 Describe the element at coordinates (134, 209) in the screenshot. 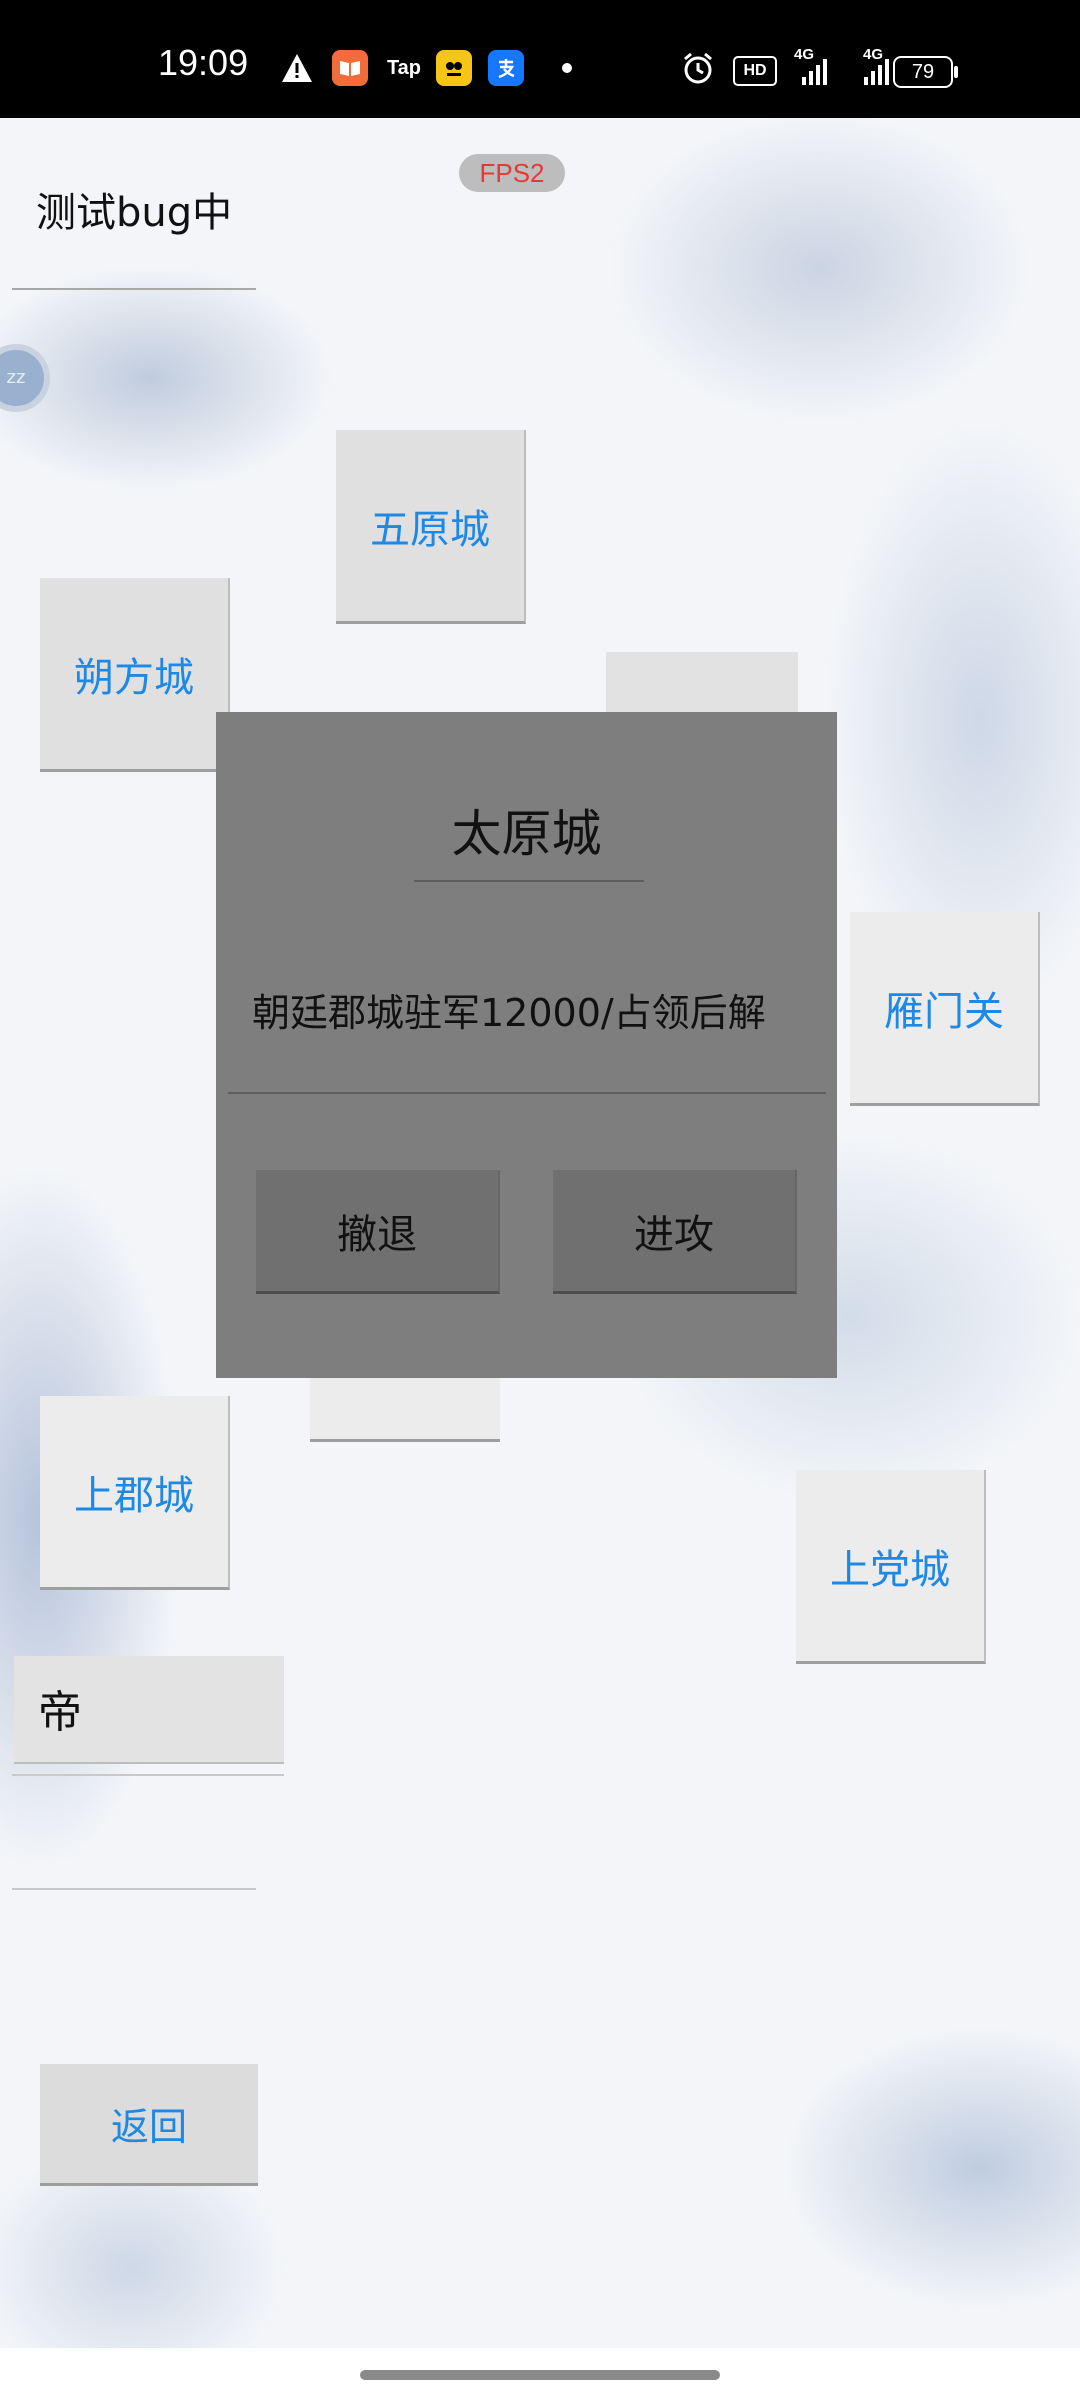

I see `debug-text-field: 测试bug中` at that location.